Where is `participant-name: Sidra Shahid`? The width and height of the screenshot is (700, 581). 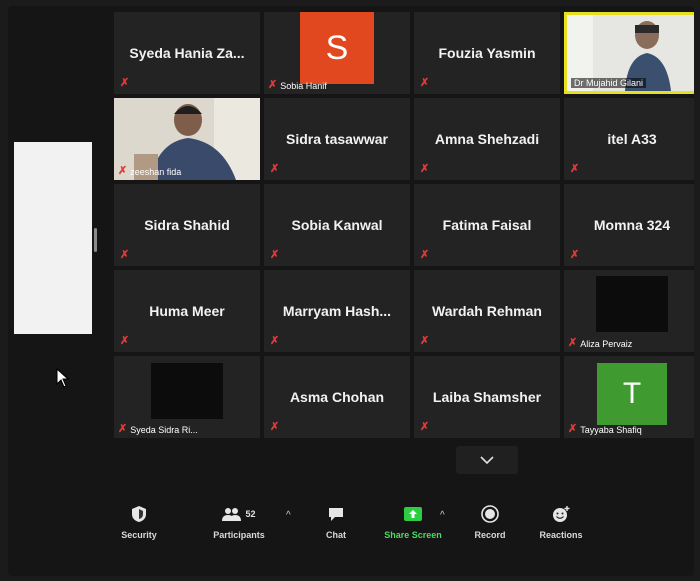 participant-name: Sidra Shahid is located at coordinates (187, 225).